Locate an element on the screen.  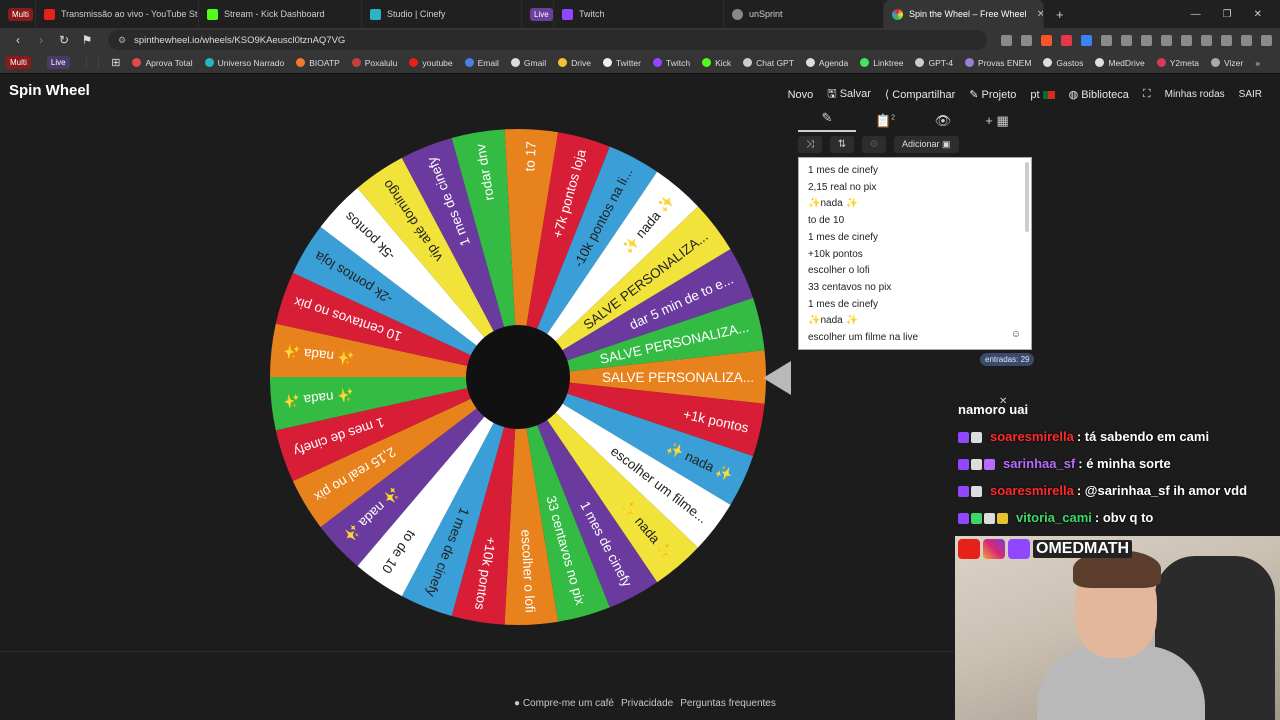
tab-multi: Multi is located at coordinates (18, 14).